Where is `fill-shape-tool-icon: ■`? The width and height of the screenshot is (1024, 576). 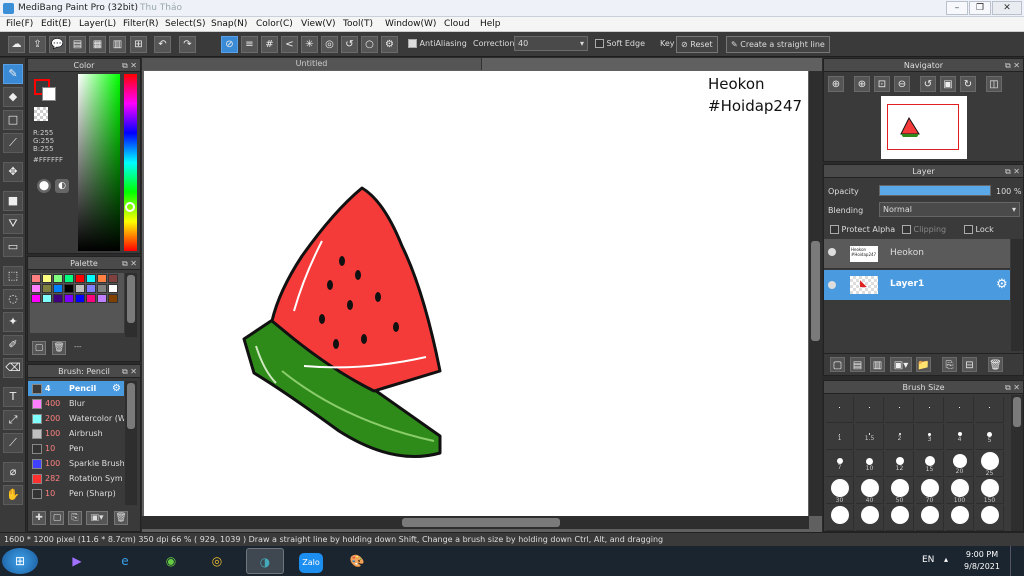 fill-shape-tool-icon: ■ is located at coordinates (13, 201).